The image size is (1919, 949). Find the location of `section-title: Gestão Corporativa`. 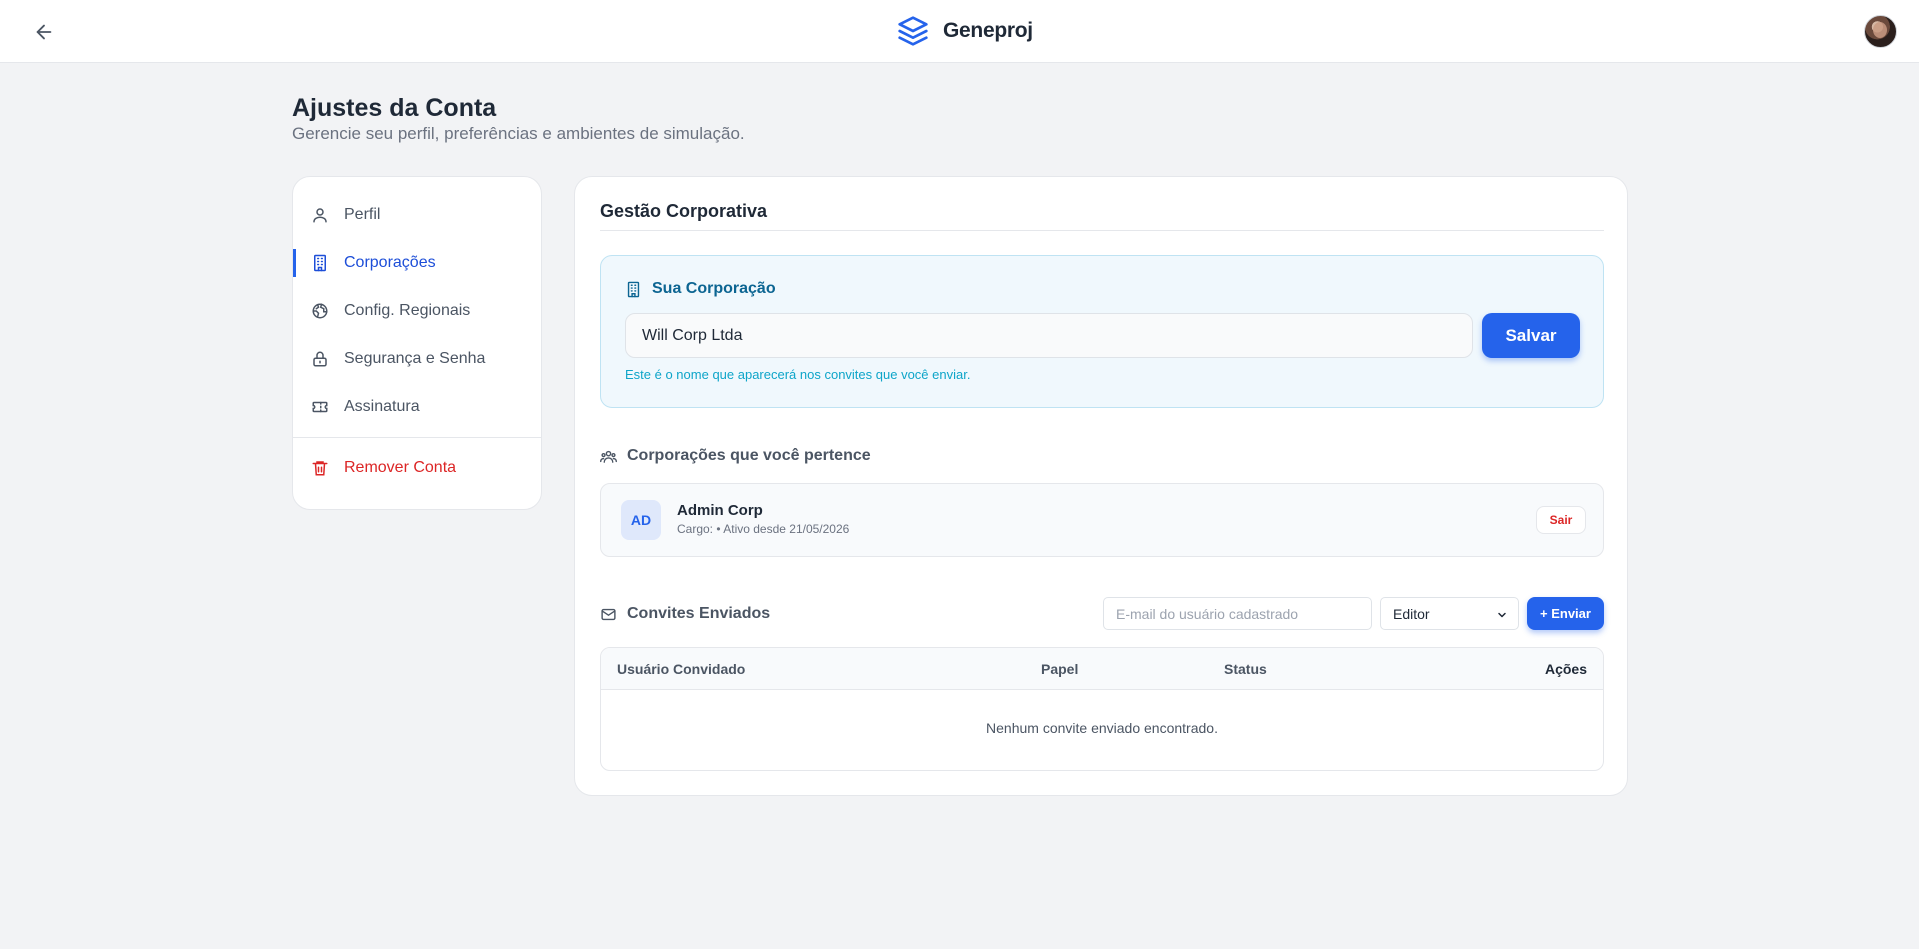

section-title: Gestão Corporativa is located at coordinates (684, 211).